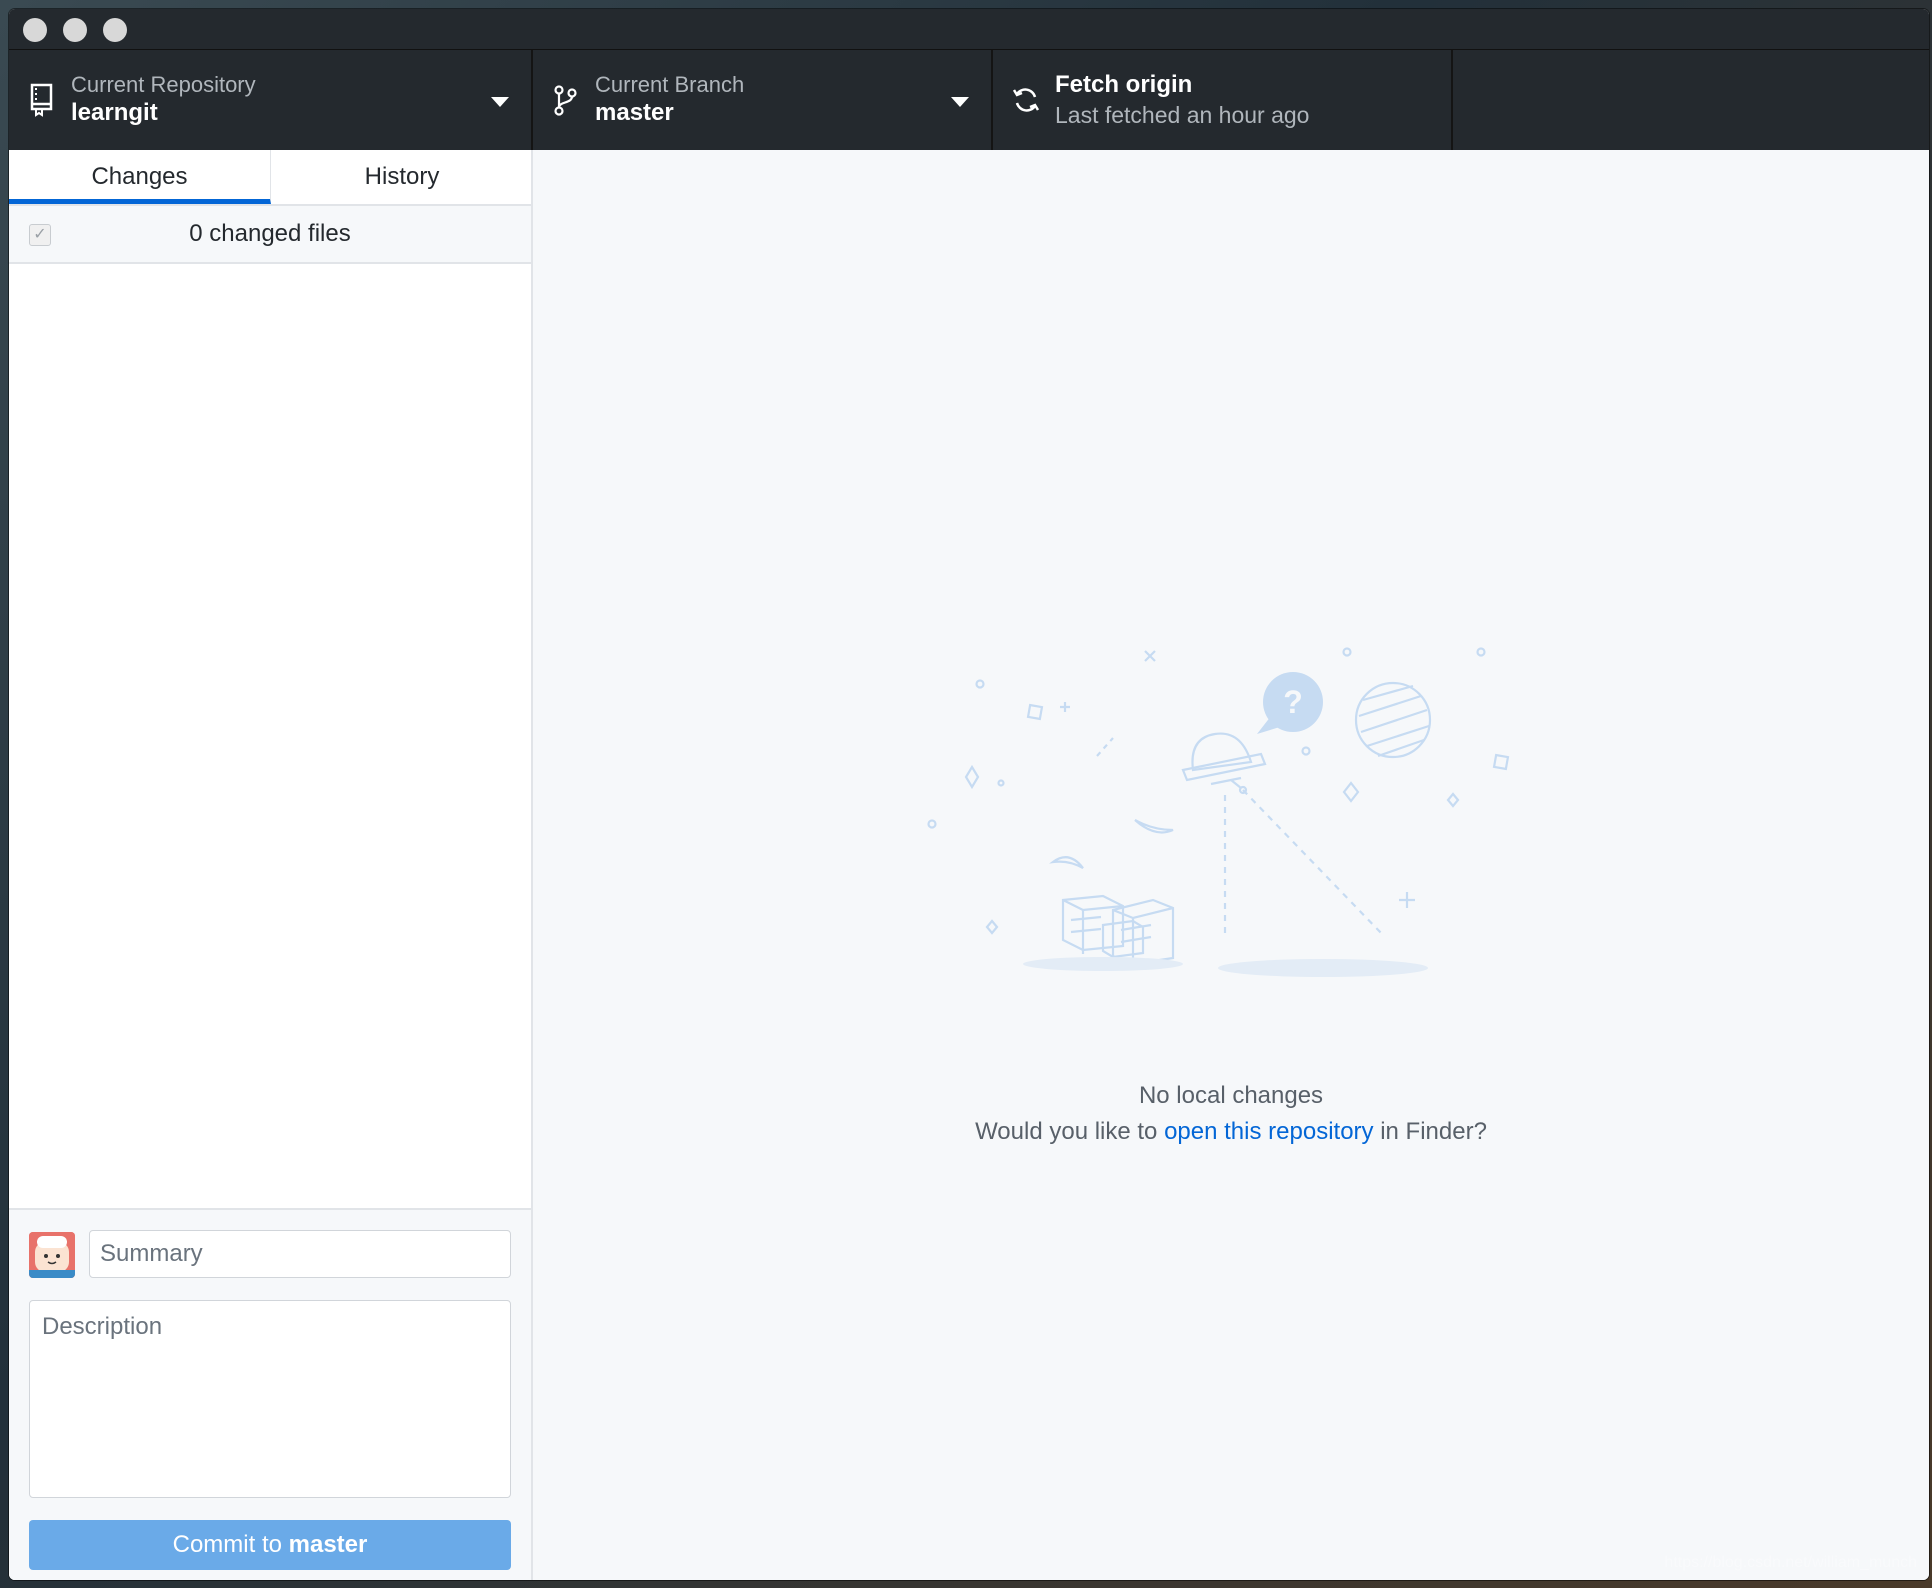 The image size is (1932, 1588). I want to click on fetch-origin-label: Fetch origin, so click(1124, 84).